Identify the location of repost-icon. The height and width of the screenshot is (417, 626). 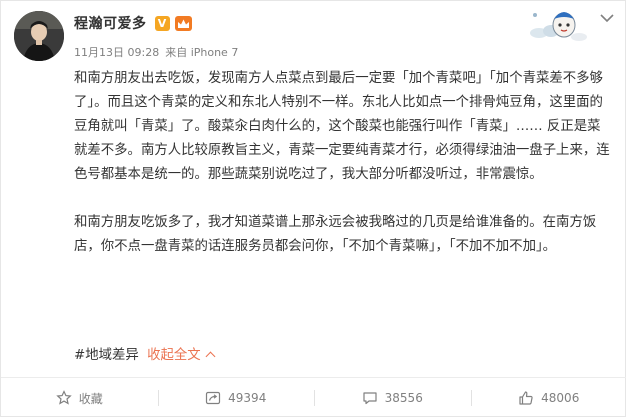
(213, 398).